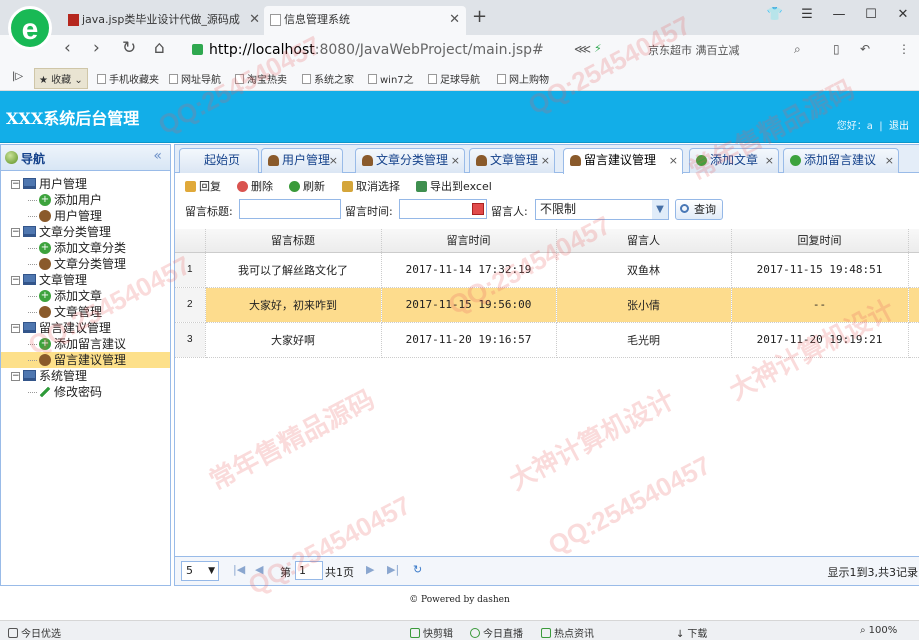  What do you see at coordinates (699, 209) in the screenshot?
I see `query-button: 查询` at bounding box center [699, 209].